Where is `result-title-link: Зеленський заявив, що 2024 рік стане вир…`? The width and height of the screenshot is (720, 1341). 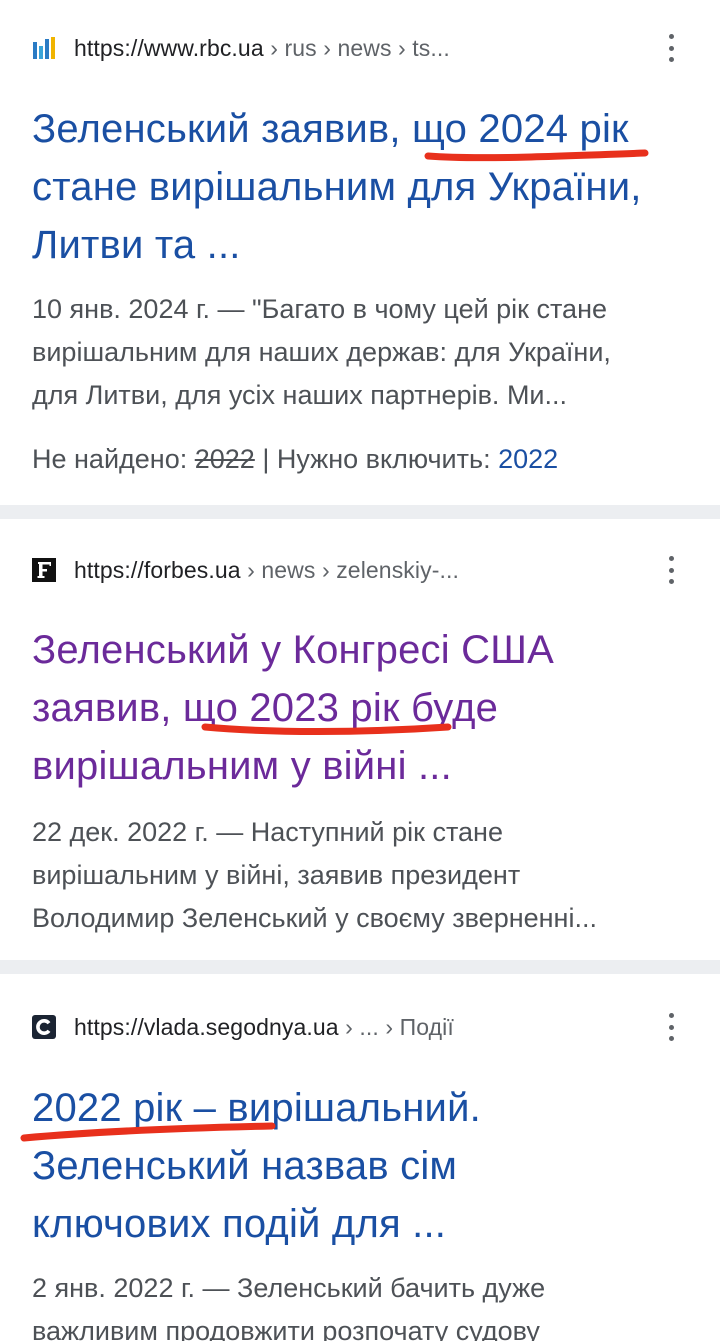
result-title-link: Зеленський заявив, що 2024 рік стане вир… is located at coordinates (366, 187).